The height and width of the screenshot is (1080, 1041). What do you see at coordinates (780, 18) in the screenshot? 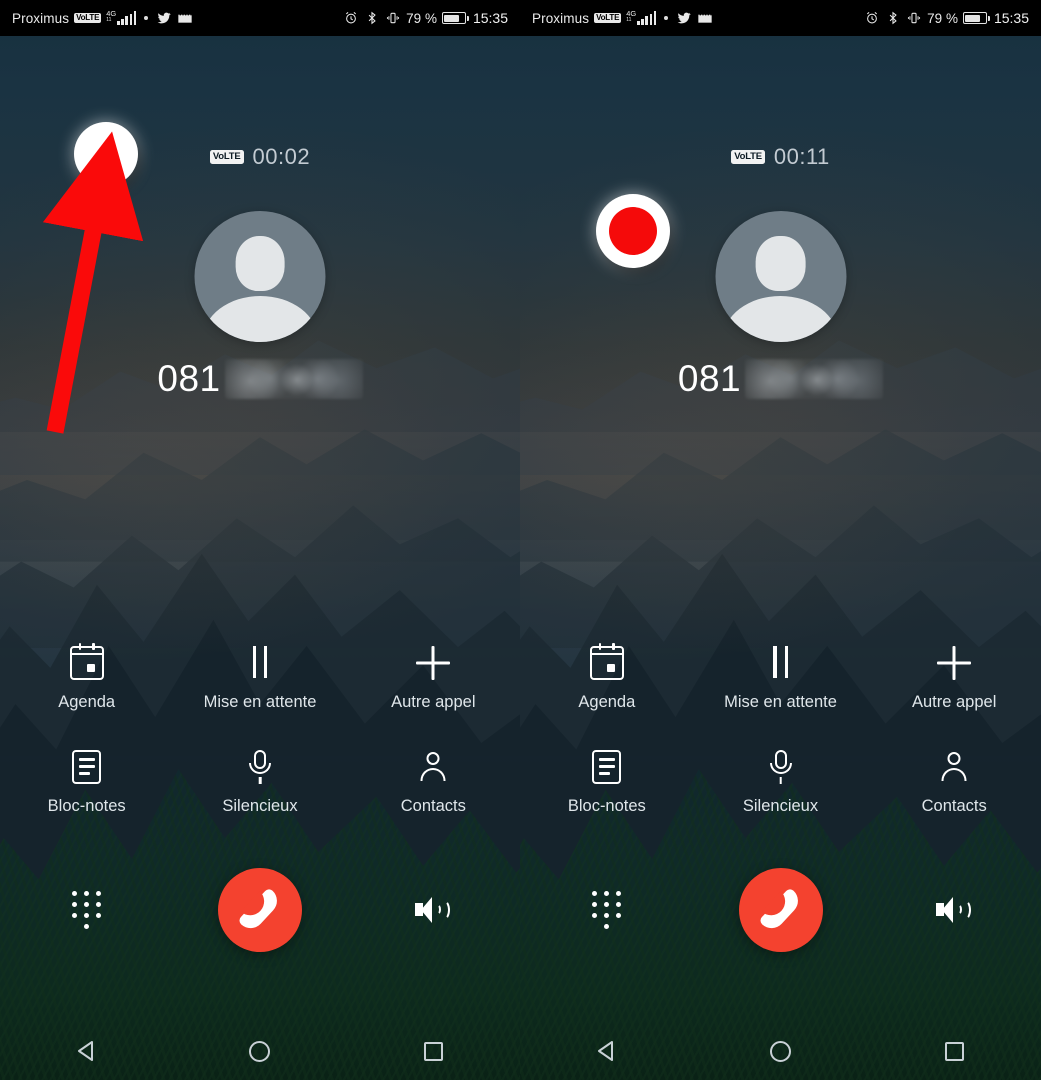
I see `status-bar: Proximus VoLTE 4G 11 79 % 15:35` at bounding box center [780, 18].